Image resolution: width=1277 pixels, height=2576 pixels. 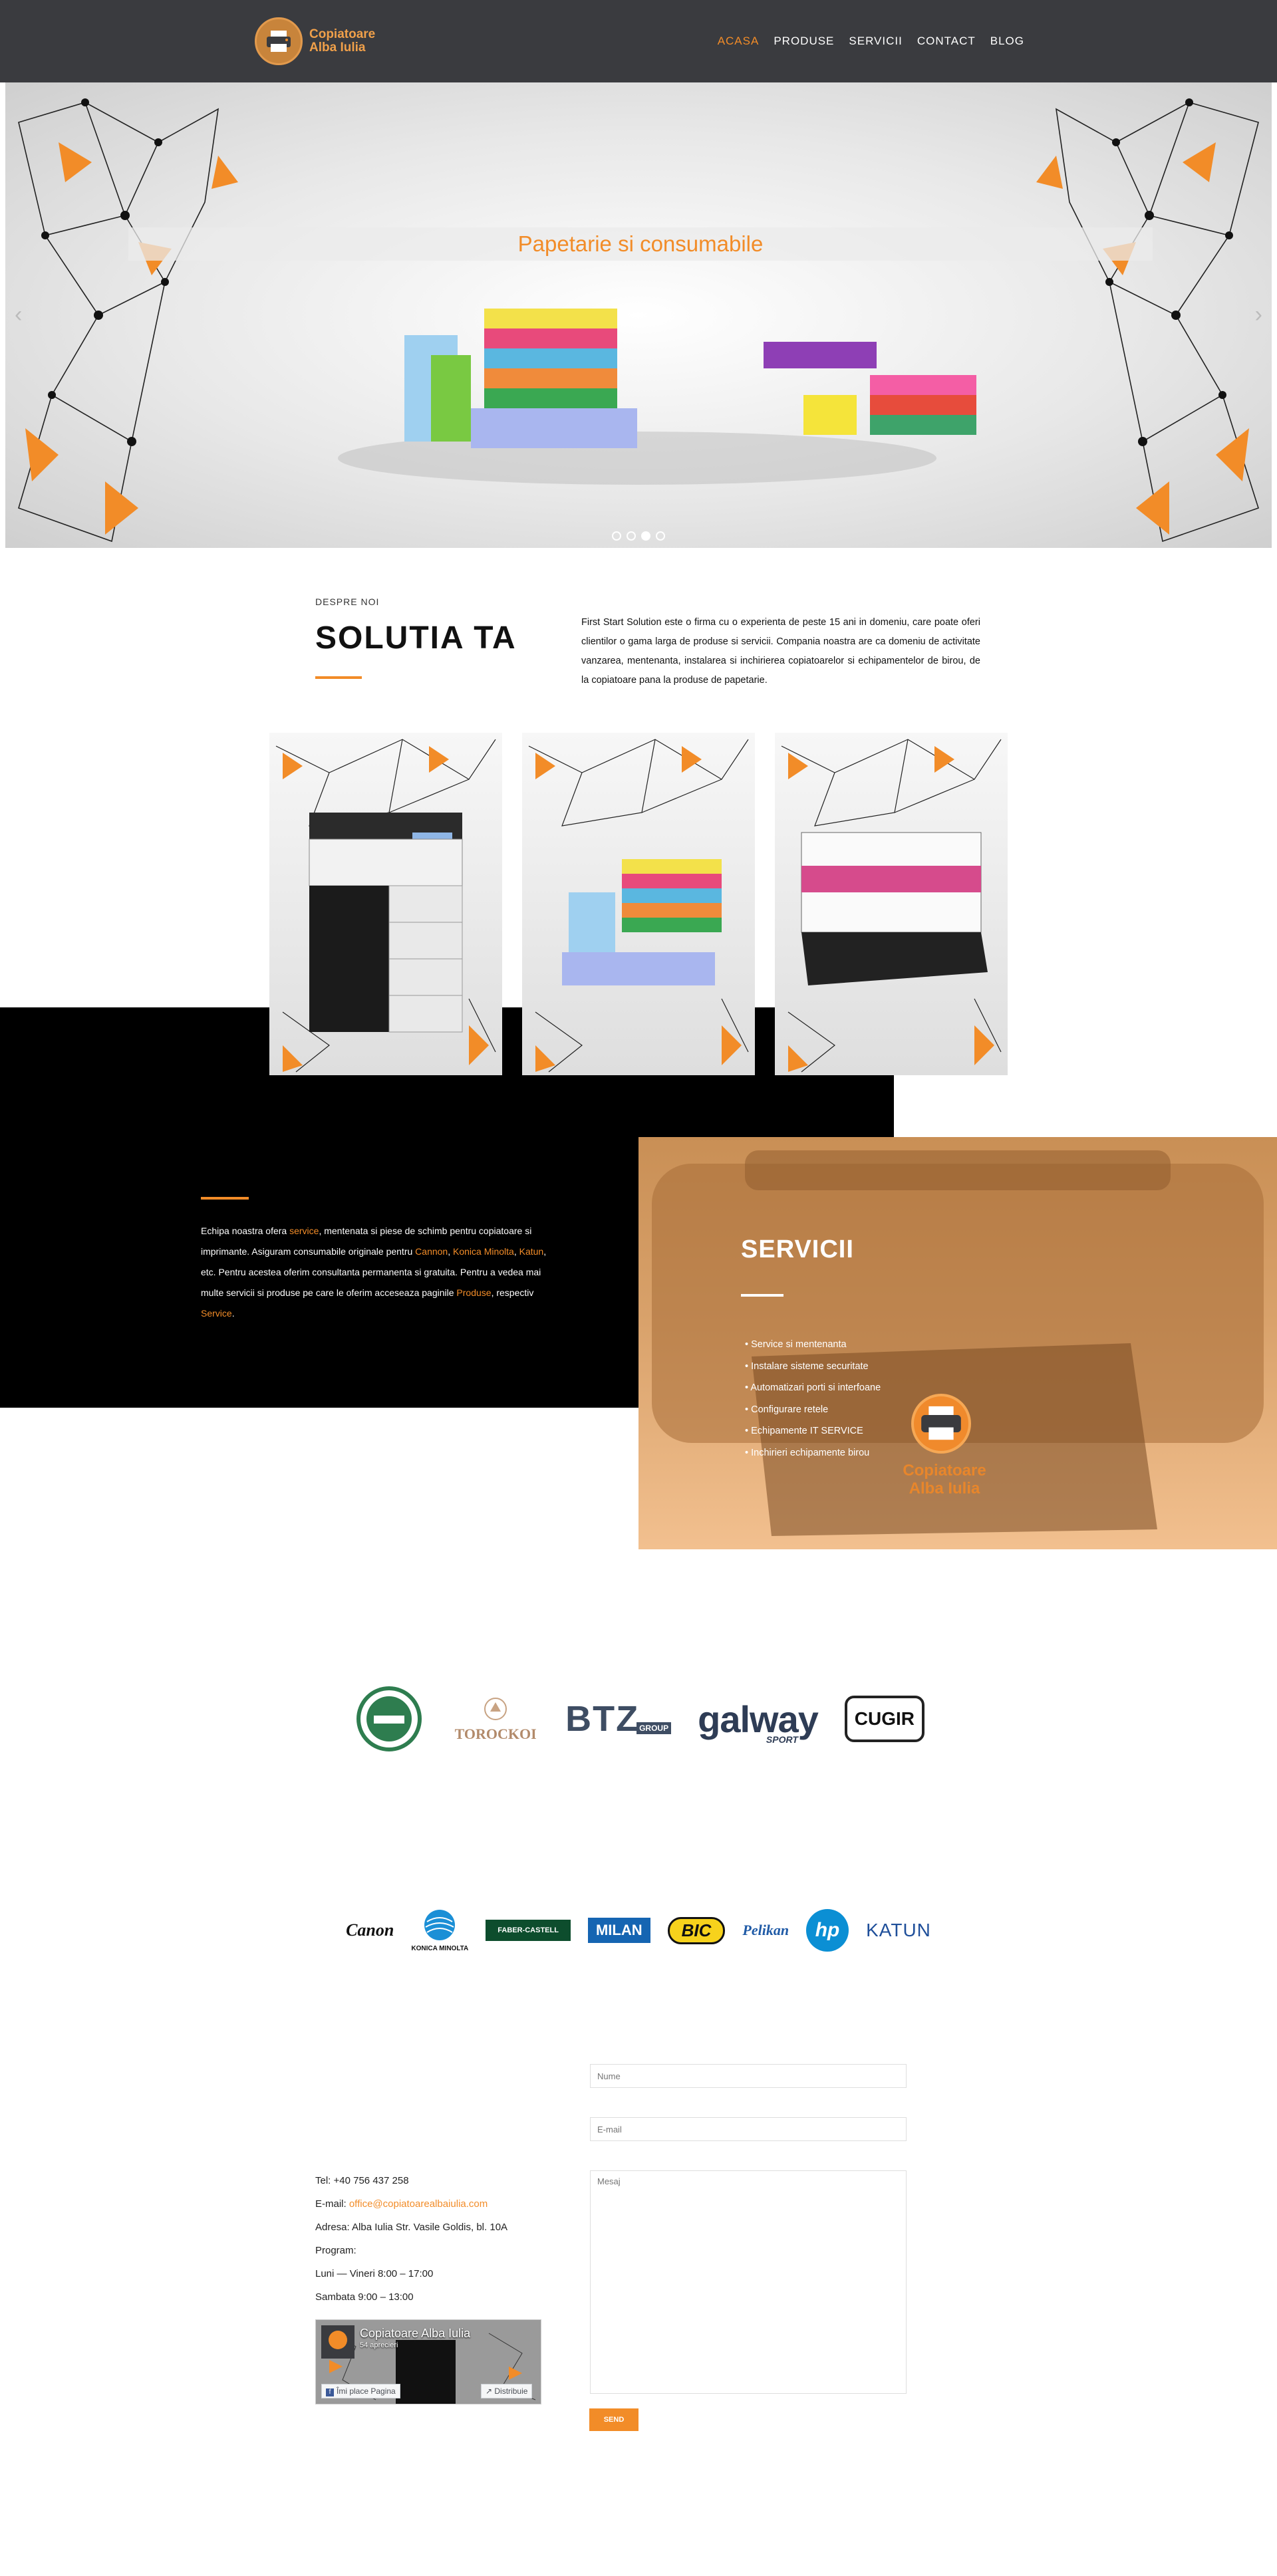 What do you see at coordinates (749, 2076) in the screenshot?
I see `name-field` at bounding box center [749, 2076].